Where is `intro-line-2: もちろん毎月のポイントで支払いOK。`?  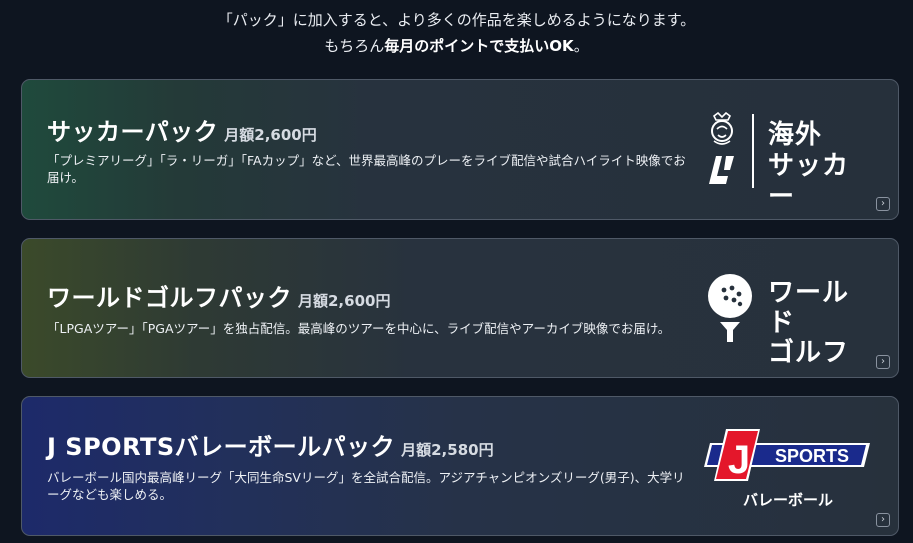
intro-line-2: もちろん毎月のポイントで支払いOK。 is located at coordinates (456, 46).